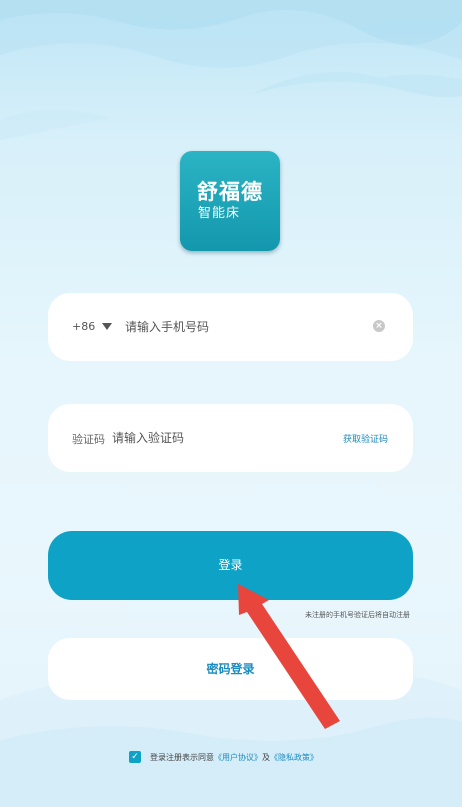  I want to click on logo-brand-text: 舒福德, so click(230, 192).